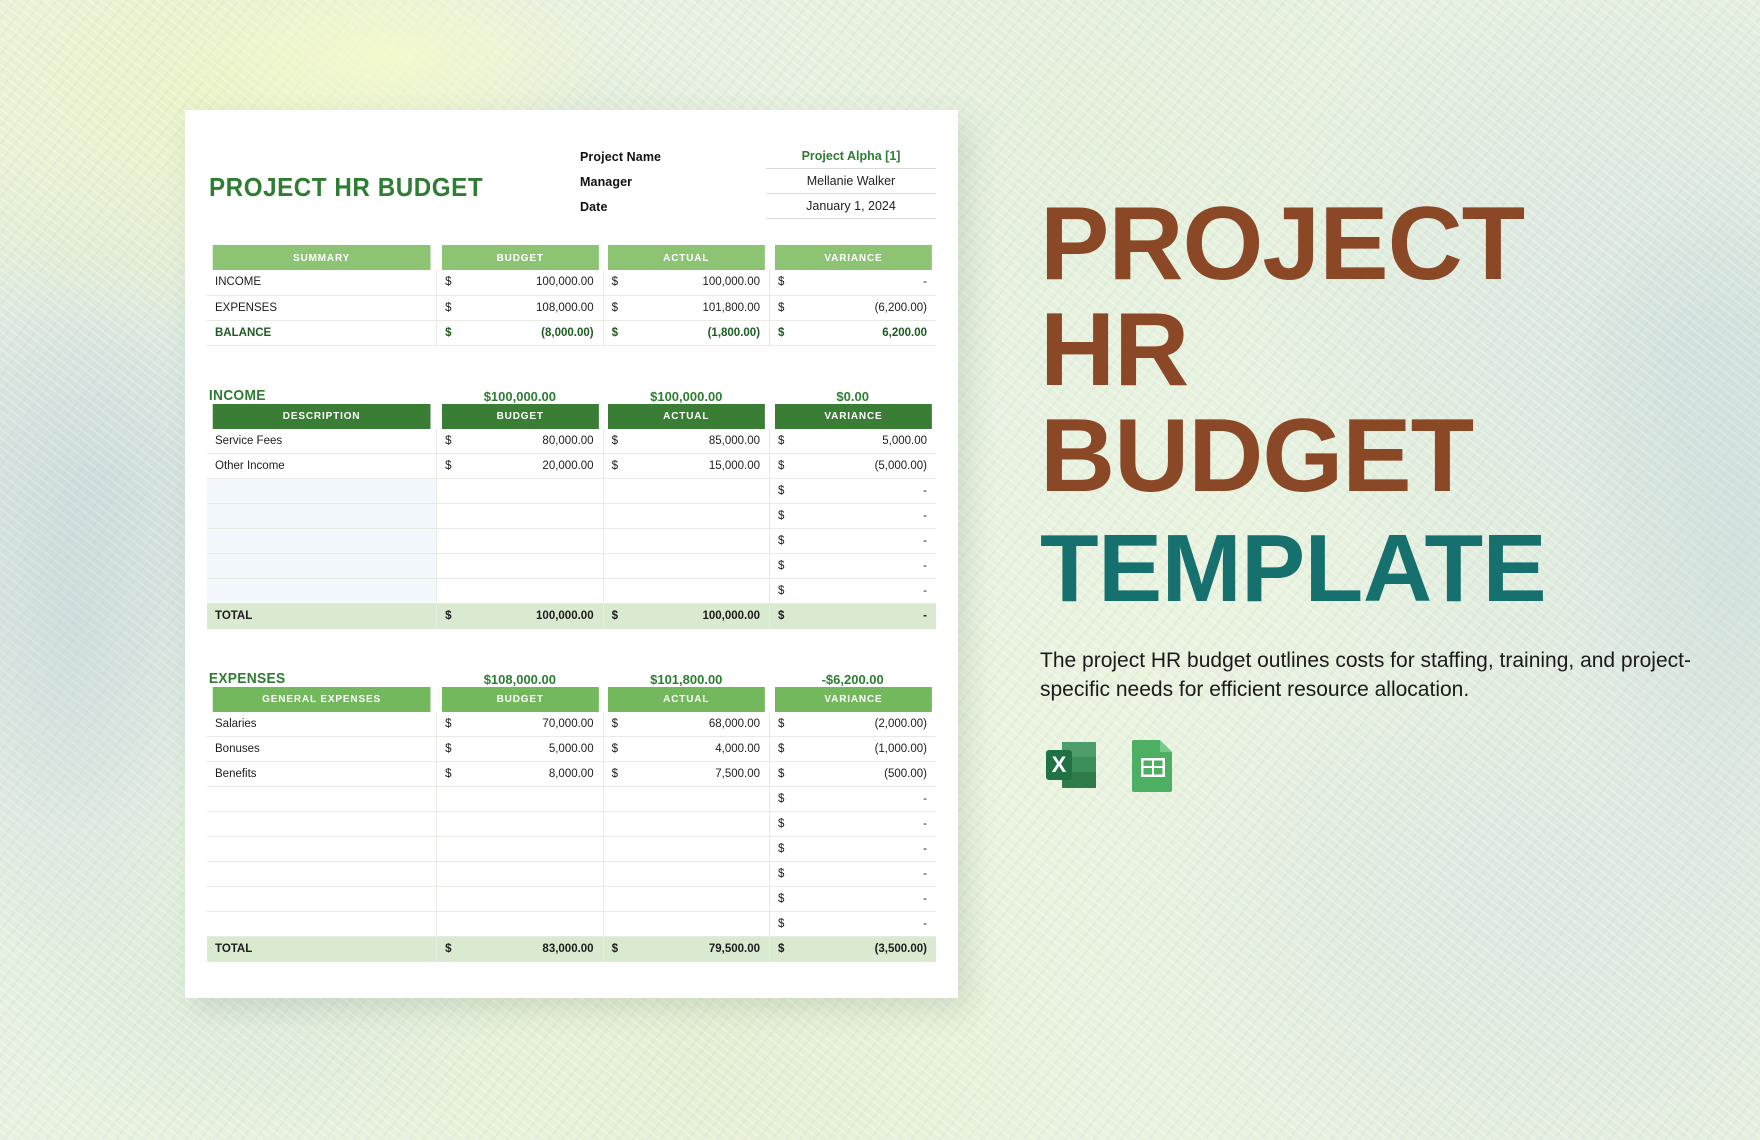  Describe the element at coordinates (322, 724) in the screenshot. I see `row-description: Salaries` at that location.